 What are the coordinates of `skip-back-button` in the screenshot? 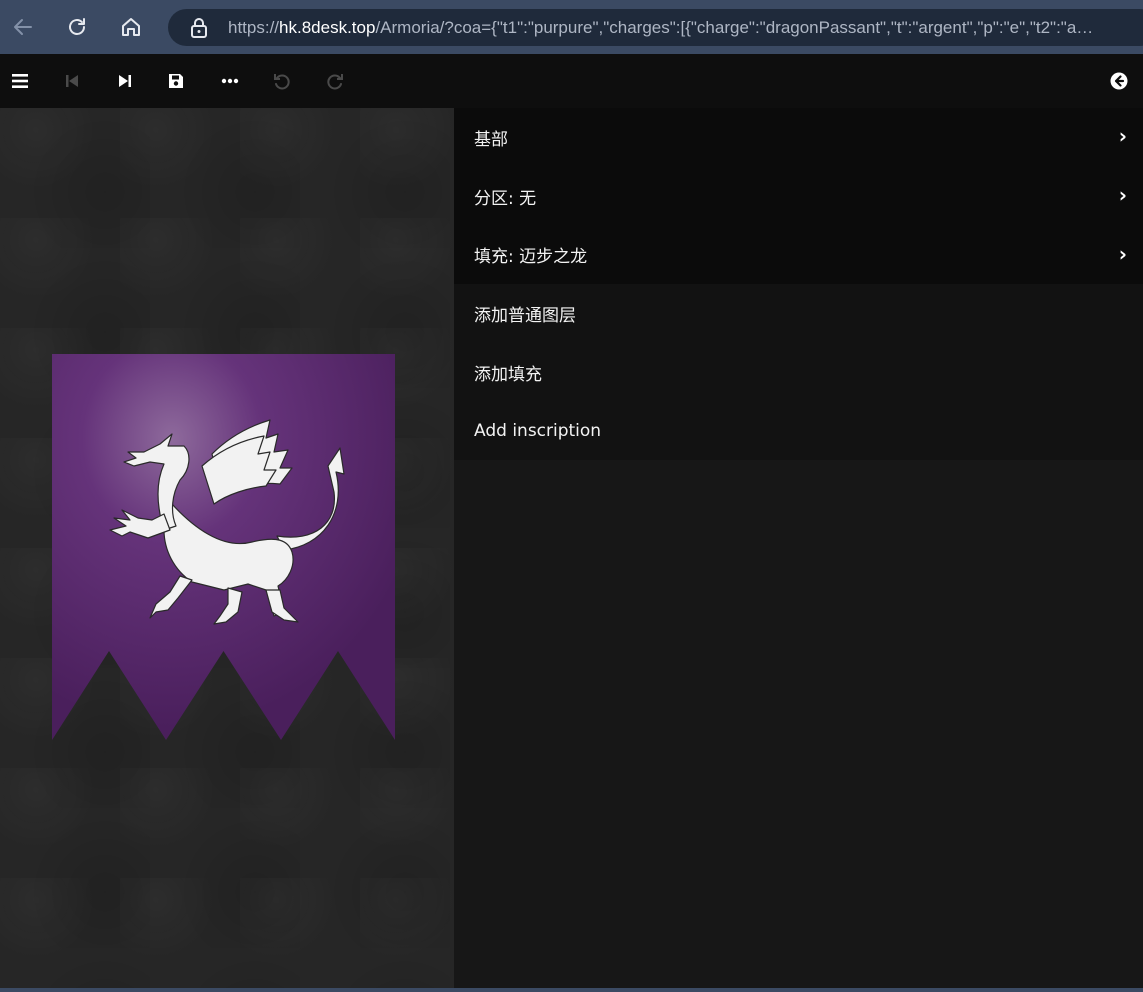 It's located at (72, 81).